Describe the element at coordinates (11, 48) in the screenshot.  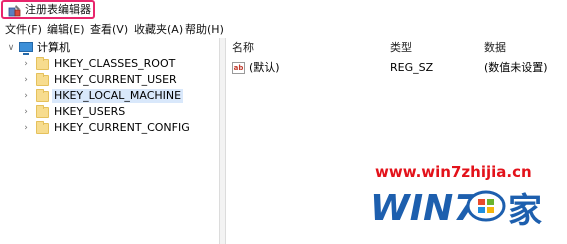
I see `chevron-down-icon: ∨` at that location.